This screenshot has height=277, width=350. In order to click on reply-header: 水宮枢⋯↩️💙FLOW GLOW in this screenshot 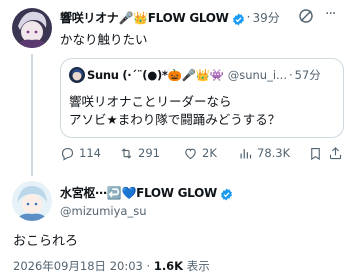, I will do `click(200, 192)`.